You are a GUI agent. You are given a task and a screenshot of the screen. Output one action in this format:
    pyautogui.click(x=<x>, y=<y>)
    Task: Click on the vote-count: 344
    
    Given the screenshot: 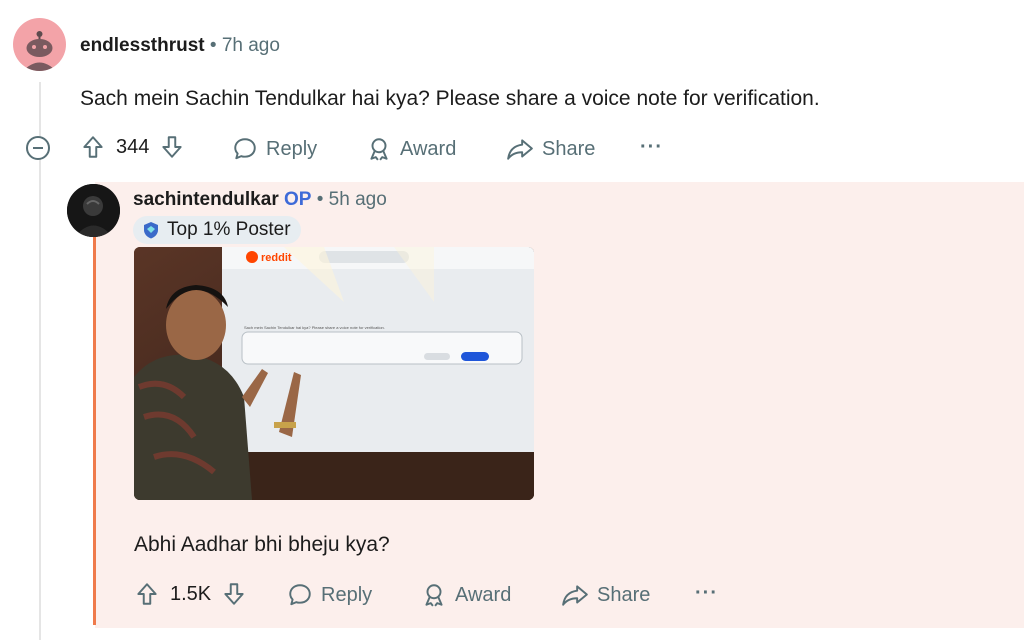 What is the action you would take?
    pyautogui.click(x=133, y=146)
    